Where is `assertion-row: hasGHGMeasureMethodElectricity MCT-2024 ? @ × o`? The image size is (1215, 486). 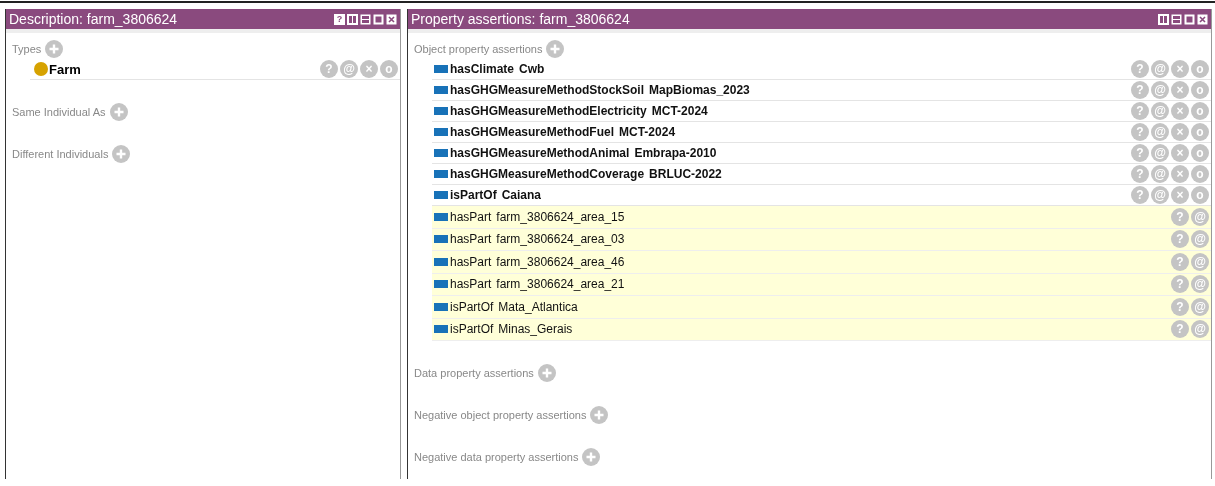
assertion-row: hasGHGMeasureMethodElectricity MCT-2024 ? @ × o is located at coordinates (821, 111).